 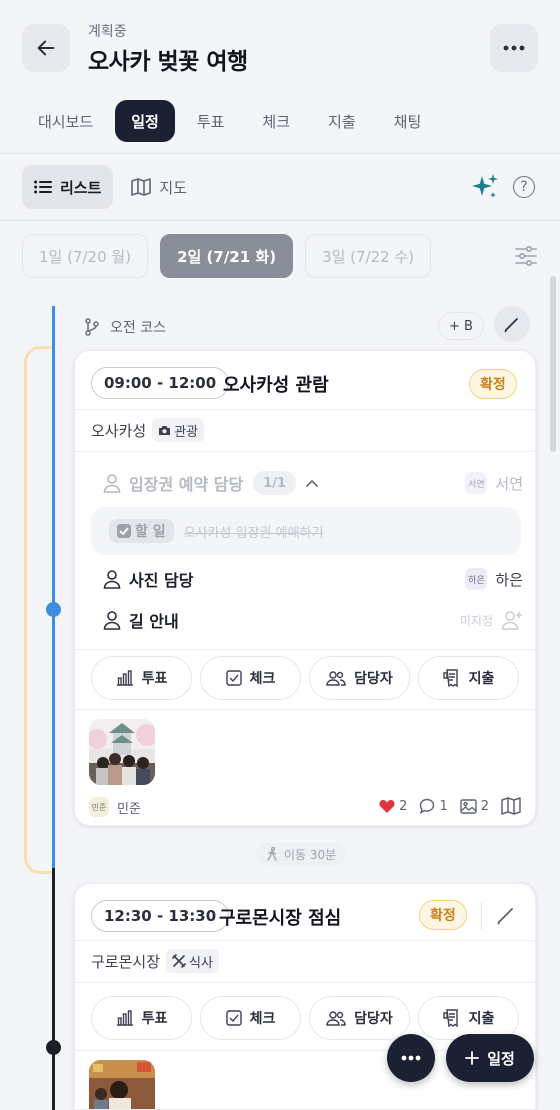 I want to click on todo-chip: 할 일, so click(x=141, y=531).